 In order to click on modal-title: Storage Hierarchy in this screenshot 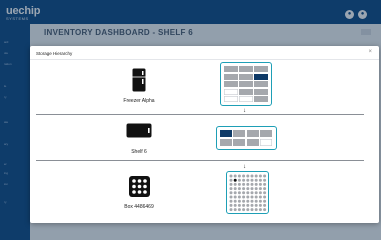, I will do `click(54, 53)`.